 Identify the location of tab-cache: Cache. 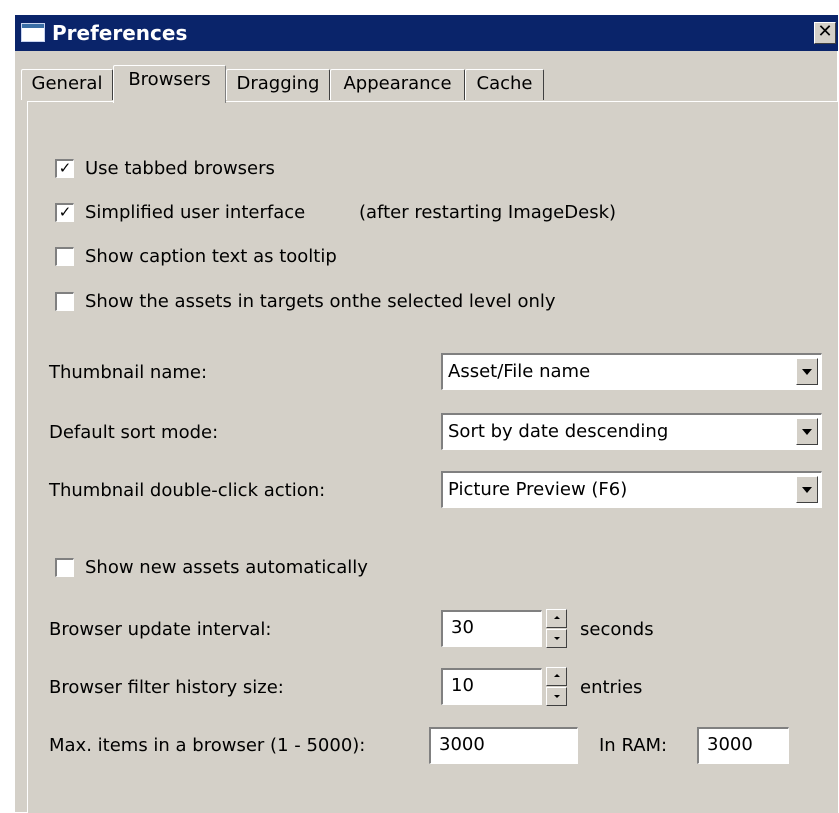
(504, 84).